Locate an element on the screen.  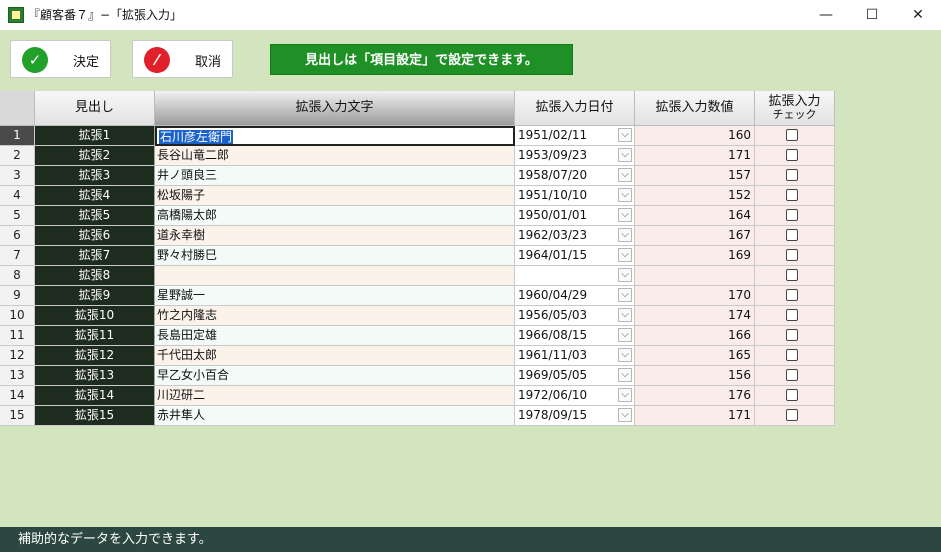
row-number: 7 is located at coordinates (17, 256).